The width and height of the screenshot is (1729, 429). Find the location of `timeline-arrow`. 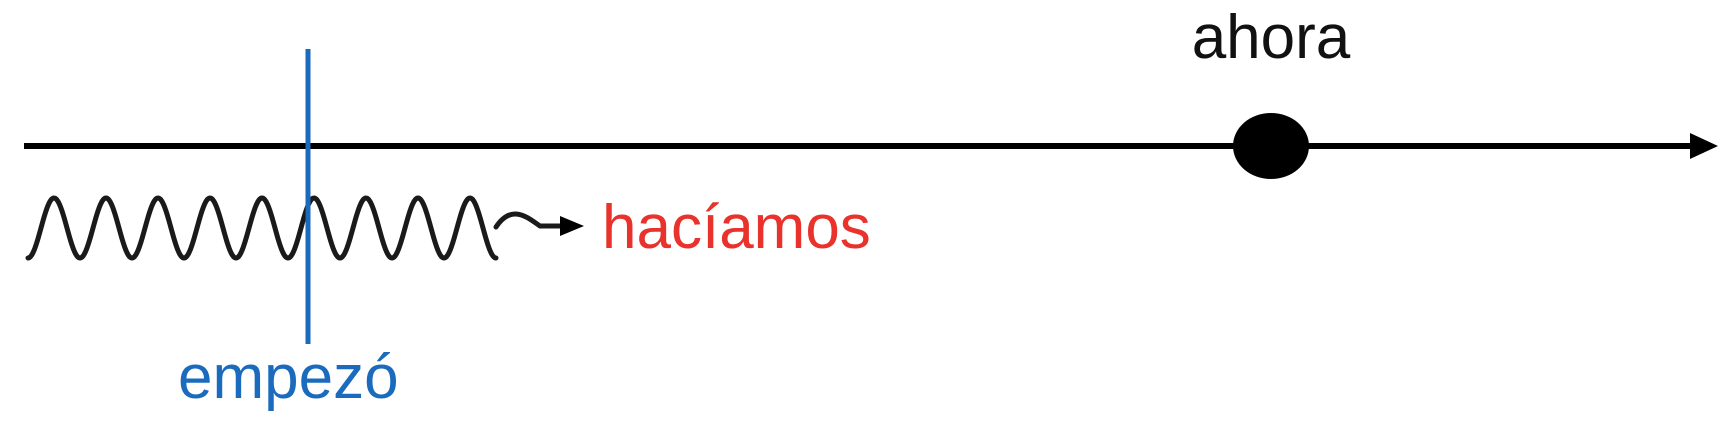

timeline-arrow is located at coordinates (871, 146).